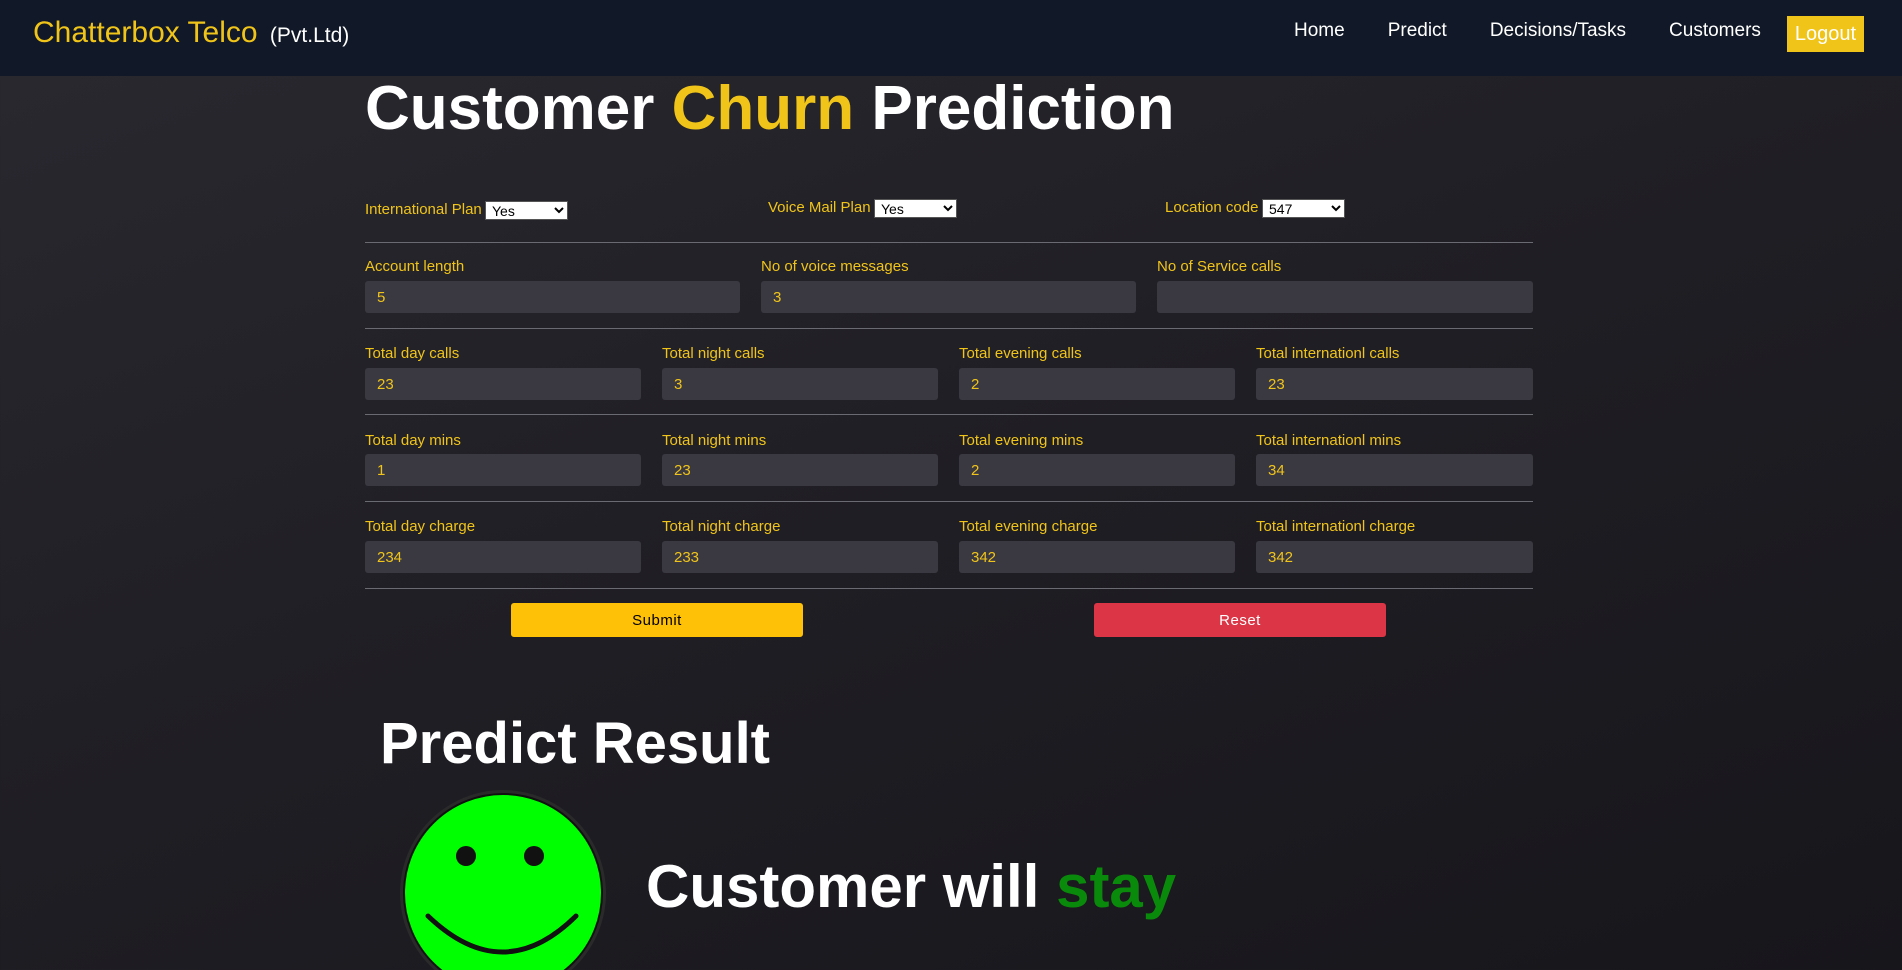 The height and width of the screenshot is (970, 1902). Describe the element at coordinates (843, 886) in the screenshot. I see `result-message-prefix: Customer will` at that location.